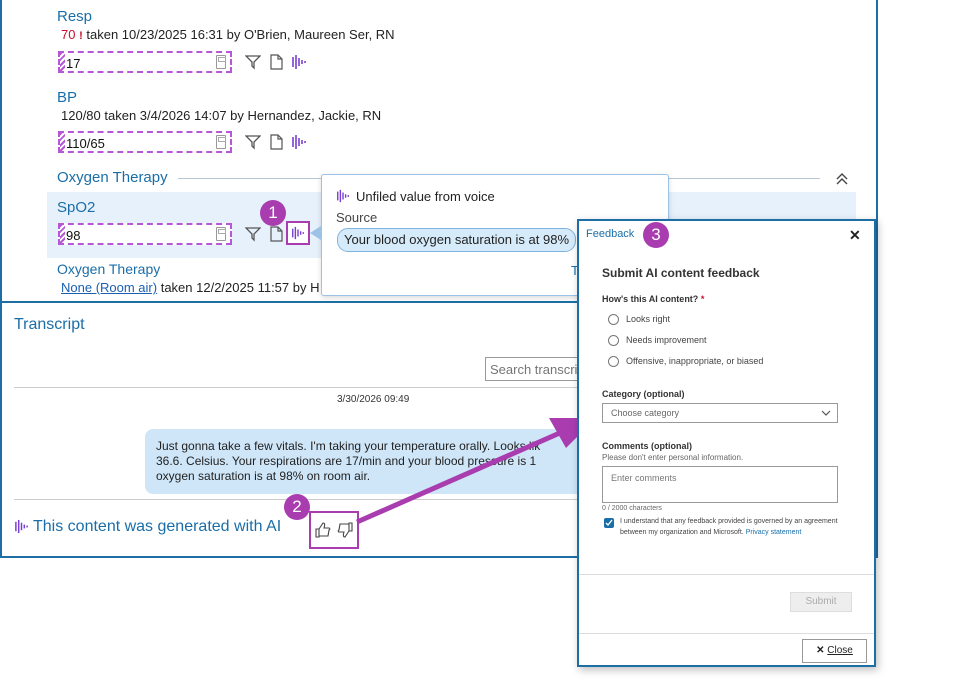 The height and width of the screenshot is (683, 971). What do you see at coordinates (826, 413) in the screenshot?
I see `dropdown-chevron-icon` at bounding box center [826, 413].